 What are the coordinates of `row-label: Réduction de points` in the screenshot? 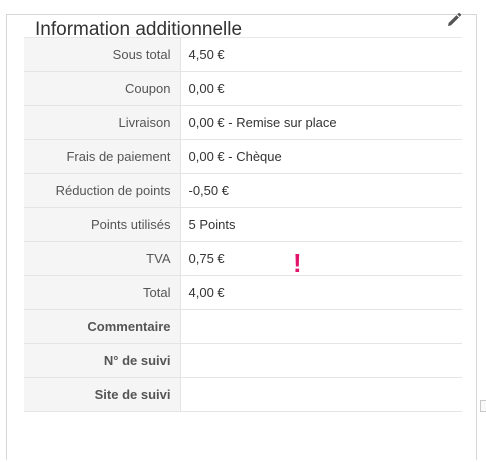 It's located at (102, 190).